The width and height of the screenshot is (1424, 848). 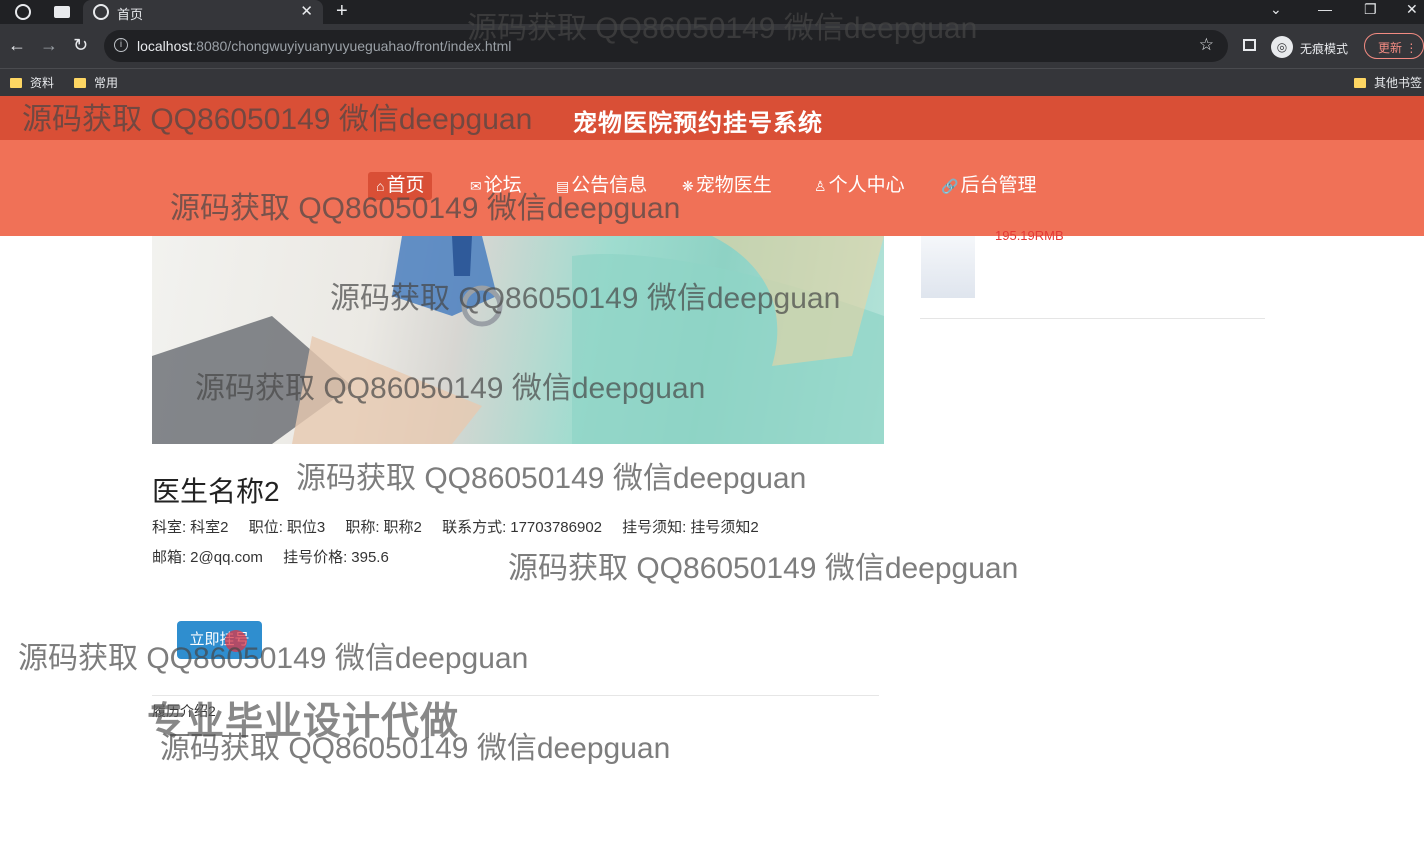 I want to click on doctor-thumbnail, so click(x=948, y=267).